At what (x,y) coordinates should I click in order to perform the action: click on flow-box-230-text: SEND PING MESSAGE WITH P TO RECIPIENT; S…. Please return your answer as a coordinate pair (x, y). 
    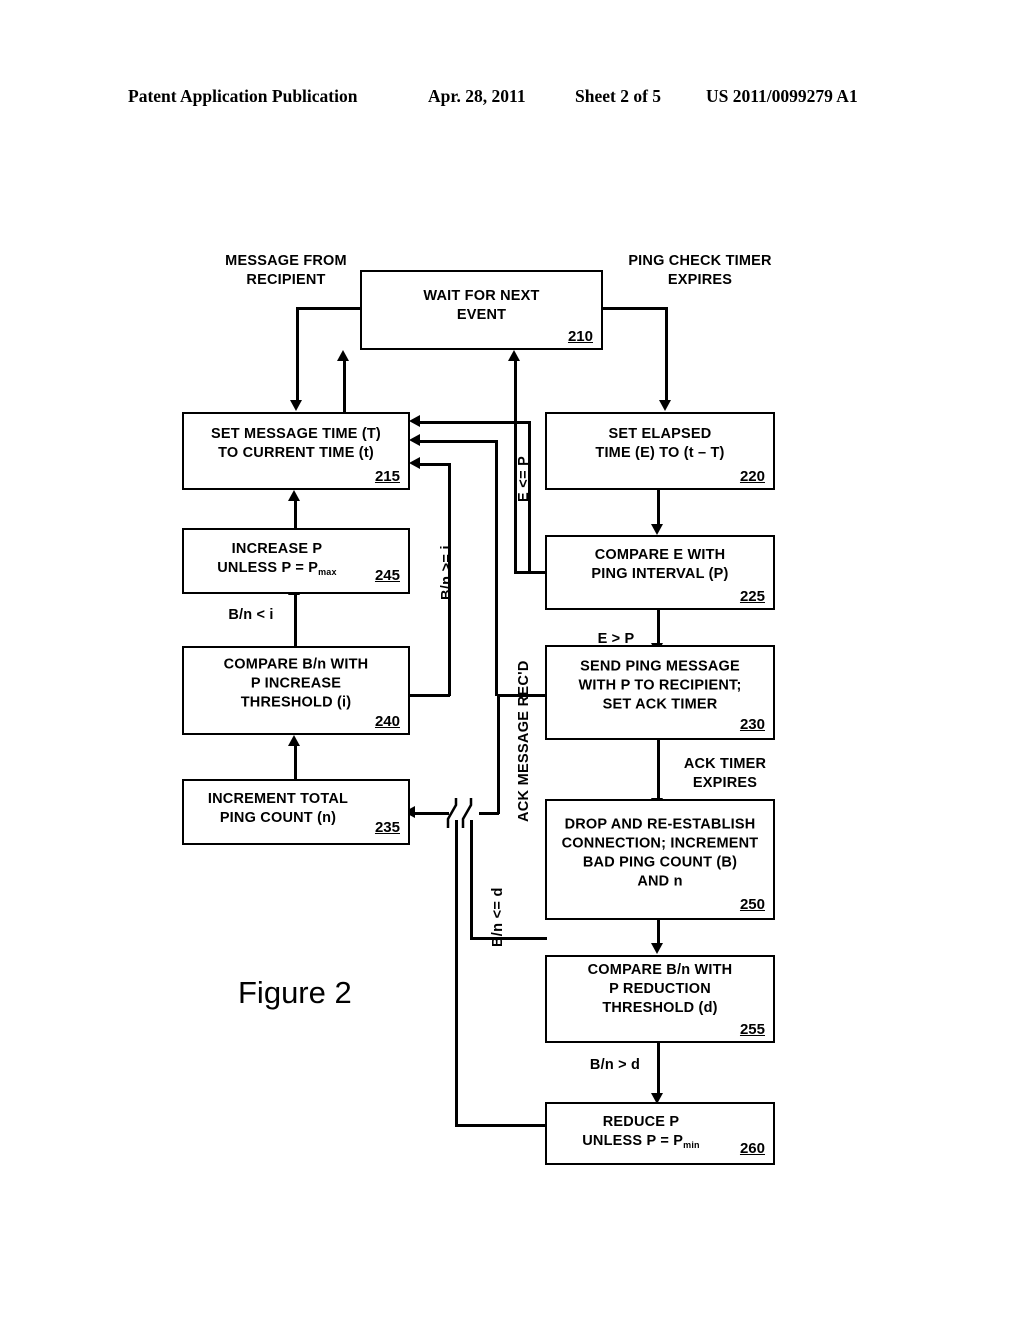
    Looking at the image, I should click on (660, 685).